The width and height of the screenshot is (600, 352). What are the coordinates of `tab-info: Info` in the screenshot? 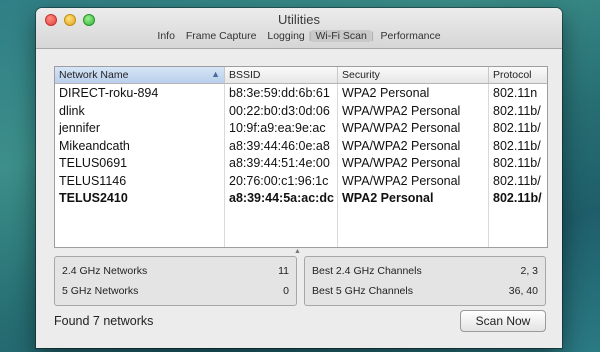 It's located at (166, 36).